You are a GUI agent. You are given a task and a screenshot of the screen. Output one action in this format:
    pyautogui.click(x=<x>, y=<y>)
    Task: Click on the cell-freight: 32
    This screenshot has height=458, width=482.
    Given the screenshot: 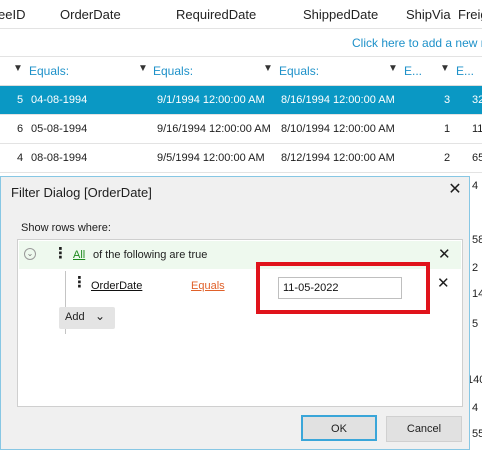 What is the action you would take?
    pyautogui.click(x=477, y=100)
    